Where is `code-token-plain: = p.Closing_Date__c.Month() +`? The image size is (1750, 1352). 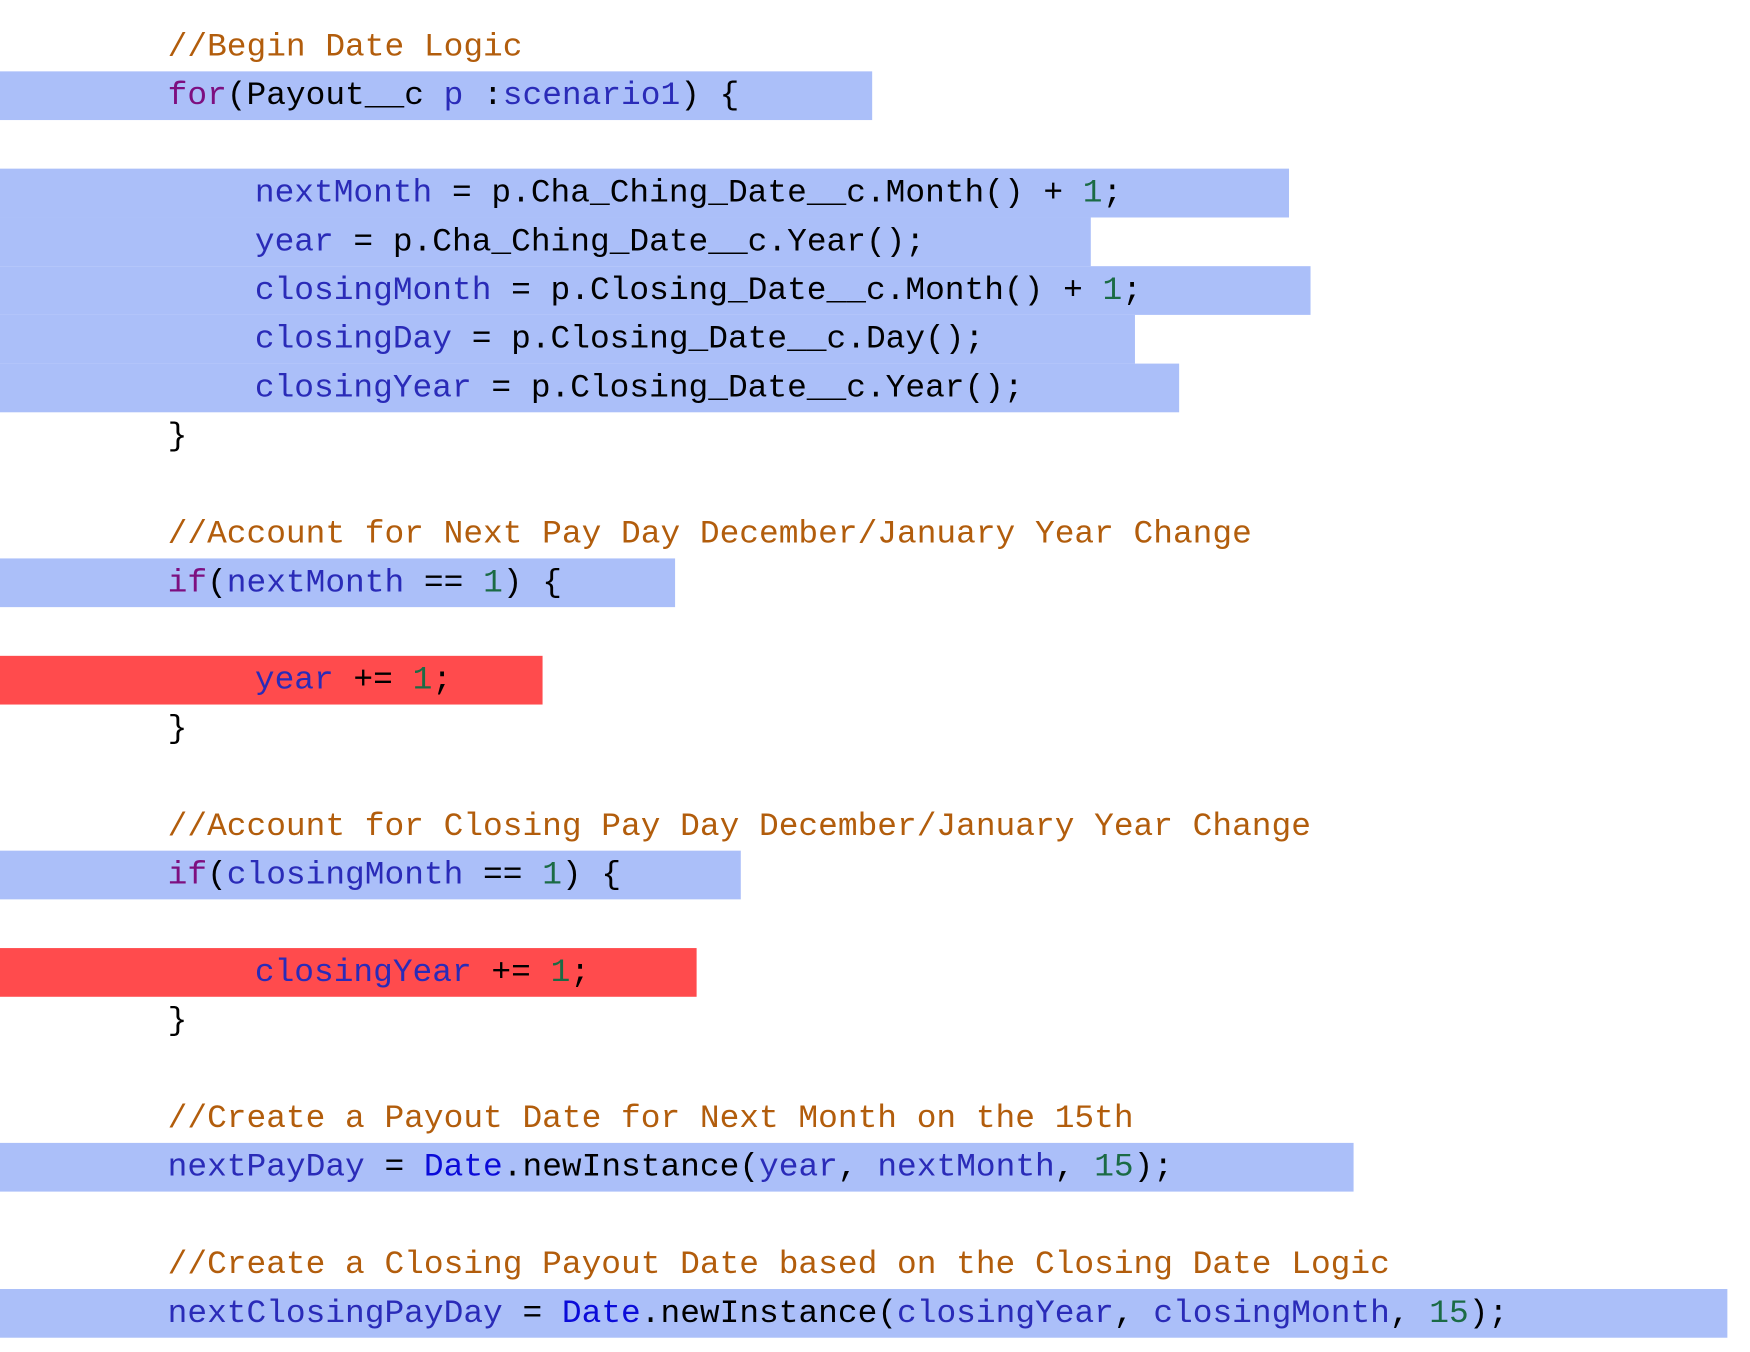 code-token-plain: = p.Closing_Date__c.Month() + is located at coordinates (797, 290).